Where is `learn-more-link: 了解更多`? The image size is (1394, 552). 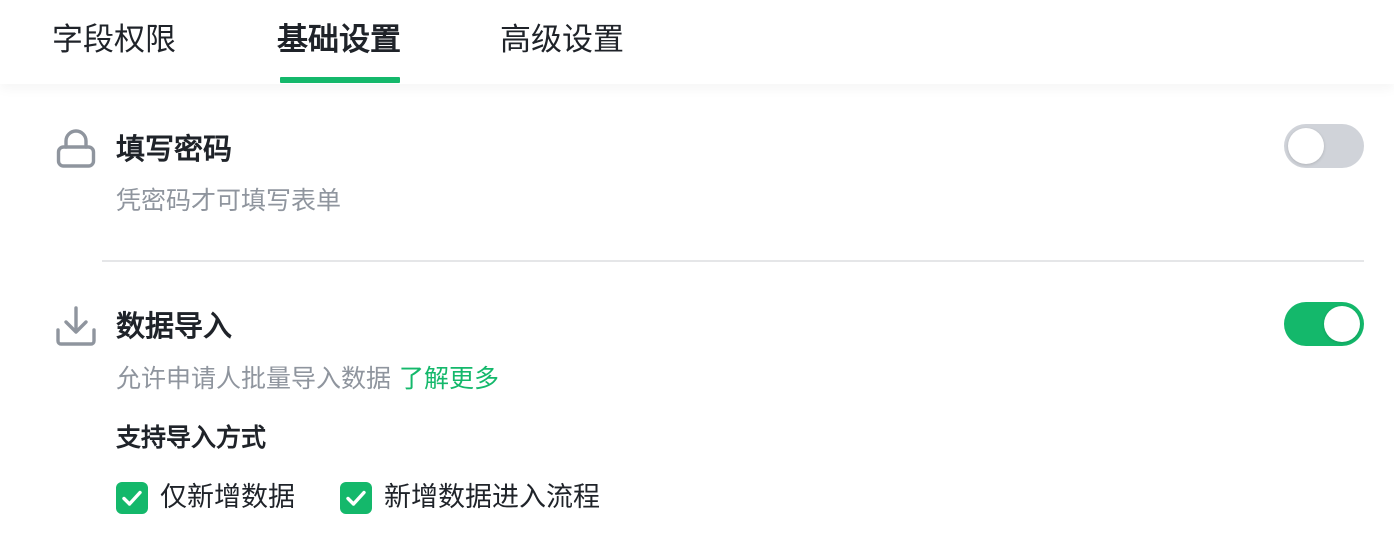 learn-more-link: 了解更多 is located at coordinates (449, 378).